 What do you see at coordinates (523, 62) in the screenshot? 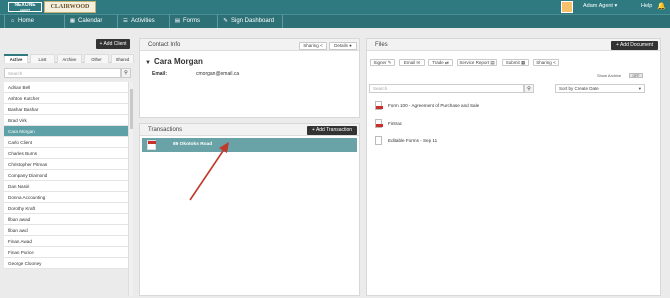
I see `submit-icon: ▦` at bounding box center [523, 62].